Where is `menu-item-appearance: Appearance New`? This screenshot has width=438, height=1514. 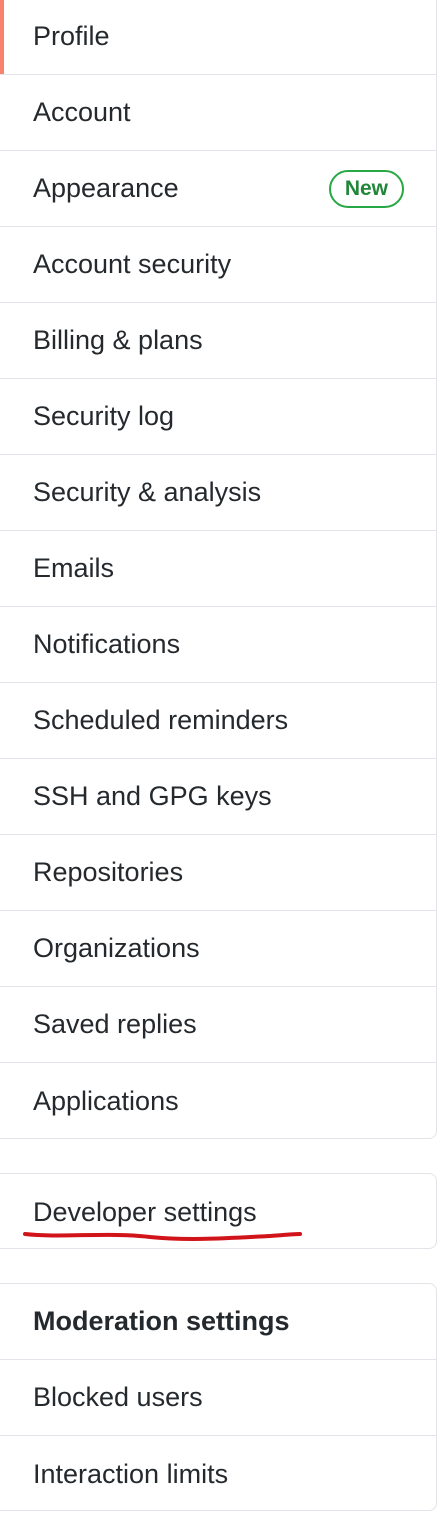 menu-item-appearance: Appearance New is located at coordinates (218, 189).